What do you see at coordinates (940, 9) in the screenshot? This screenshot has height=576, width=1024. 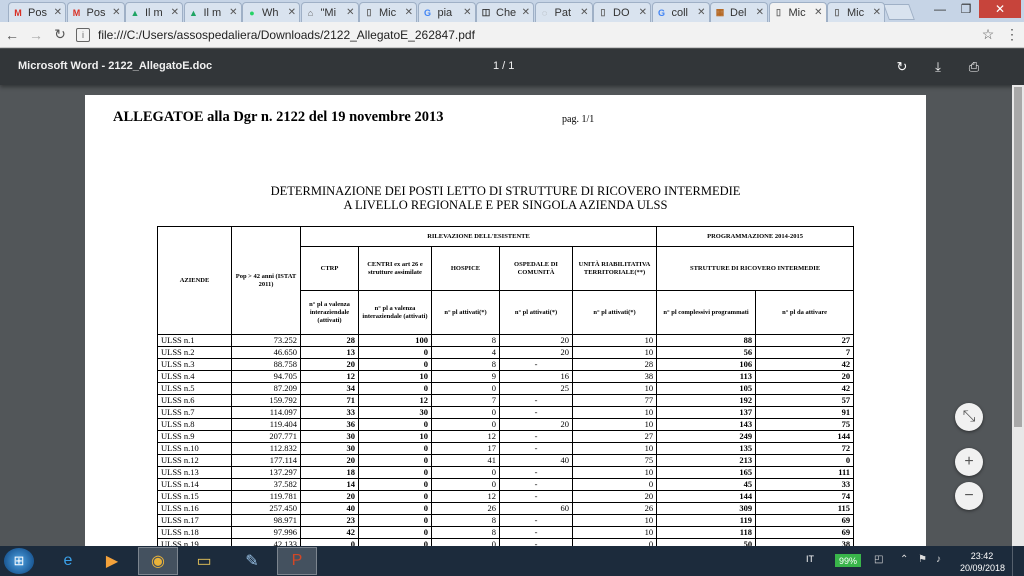 I see `minimize-icon: —` at bounding box center [940, 9].